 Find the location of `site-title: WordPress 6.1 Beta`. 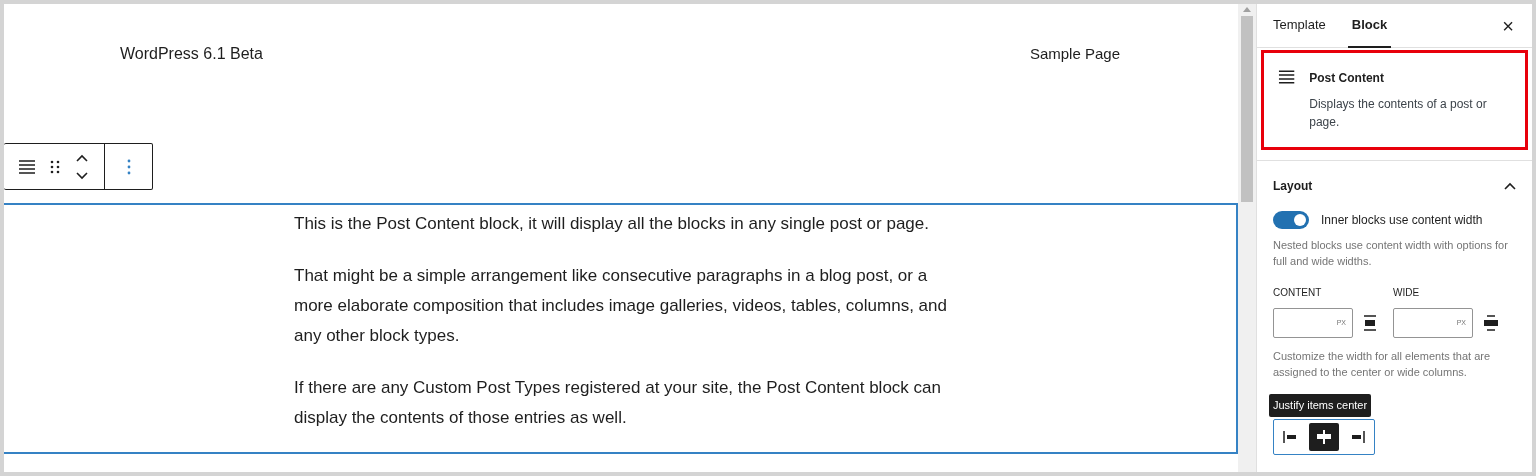

site-title: WordPress 6.1 Beta is located at coordinates (191, 54).